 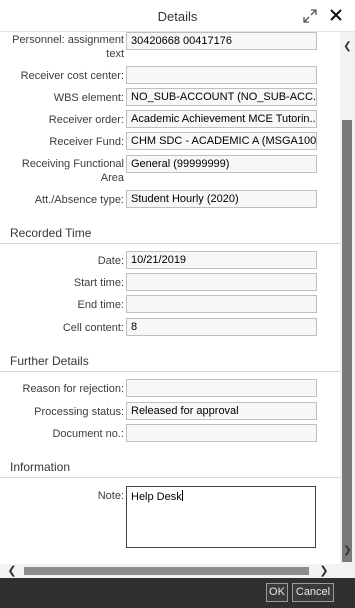 What do you see at coordinates (313, 592) in the screenshot?
I see `cancel-button: Cancel` at bounding box center [313, 592].